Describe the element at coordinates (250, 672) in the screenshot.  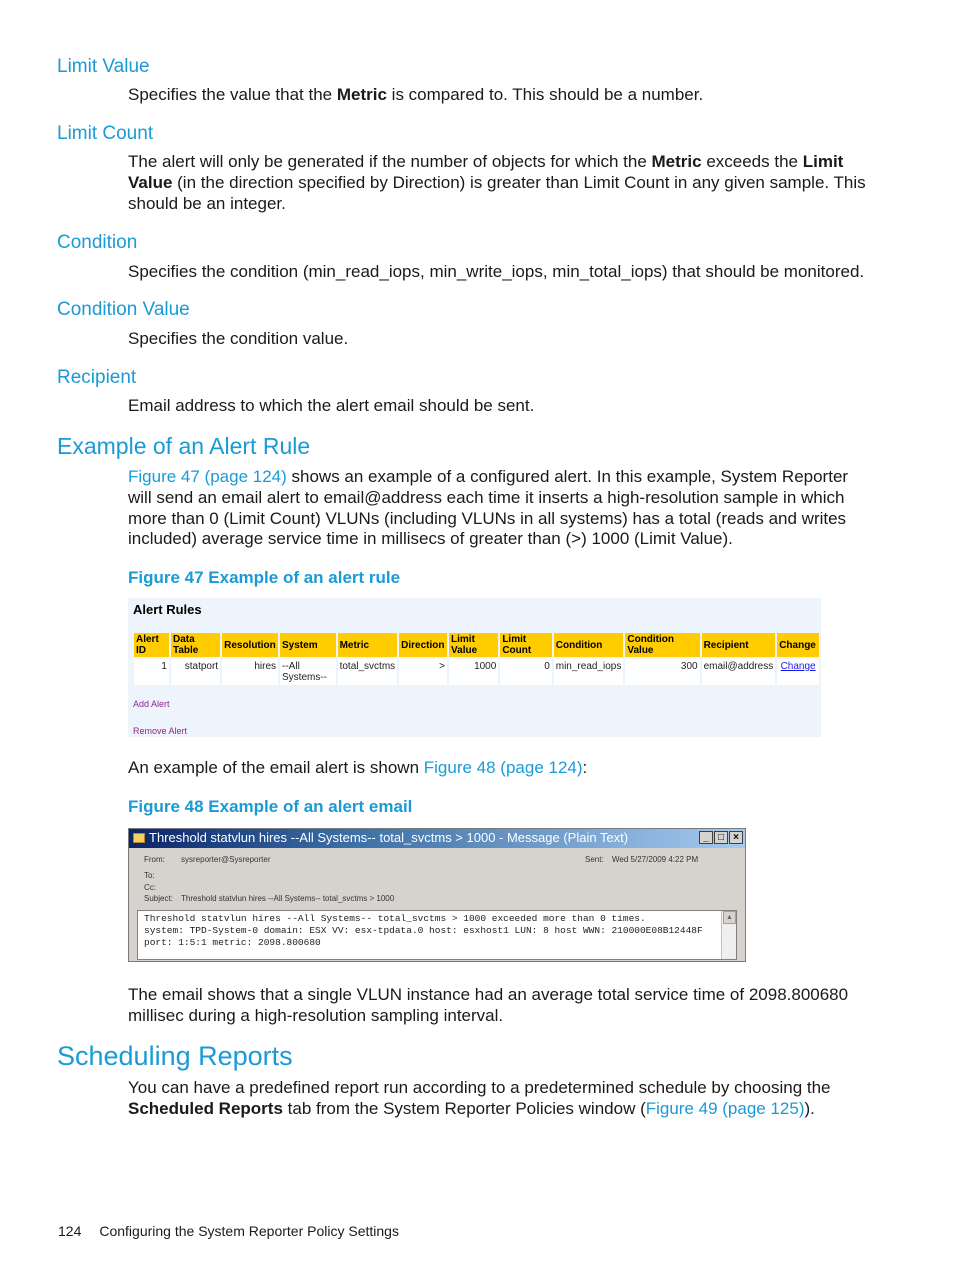
I see `cell-resolution: hires` at that location.